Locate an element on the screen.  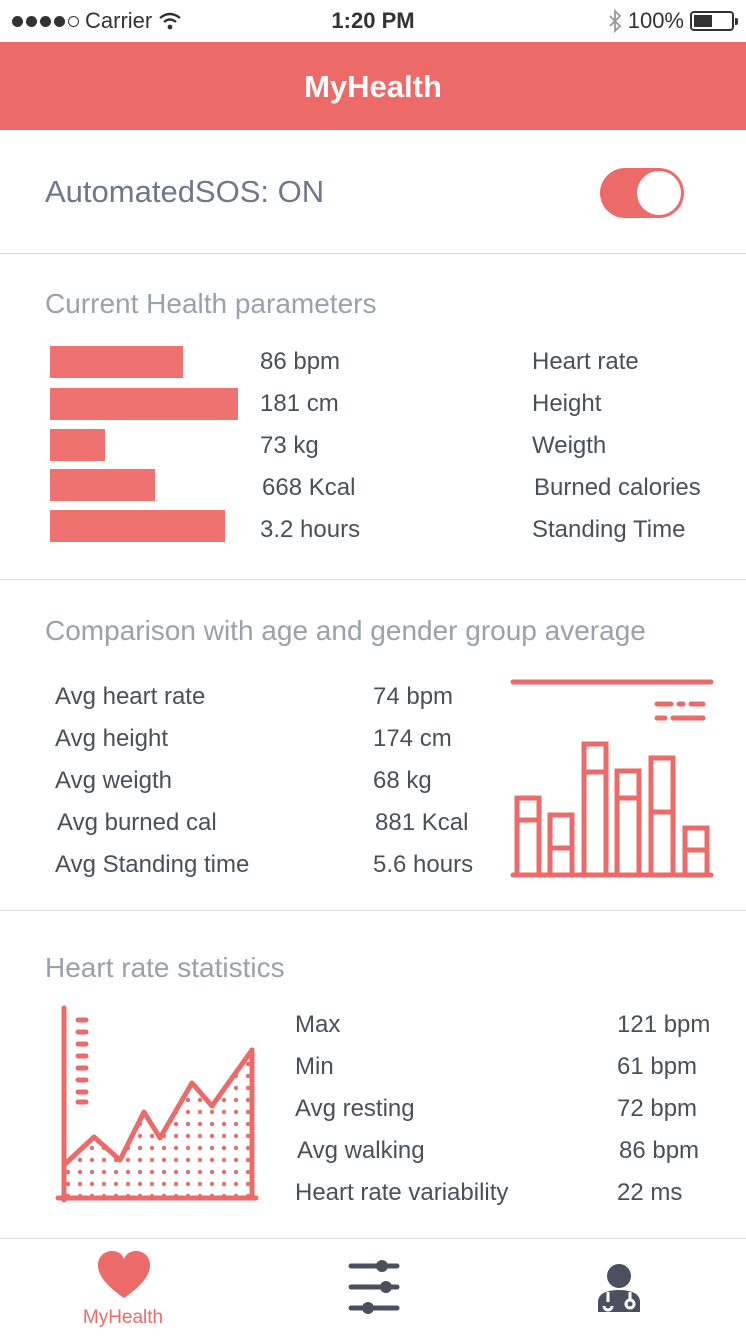
avg-weight-value: 68 kg is located at coordinates (402, 780).